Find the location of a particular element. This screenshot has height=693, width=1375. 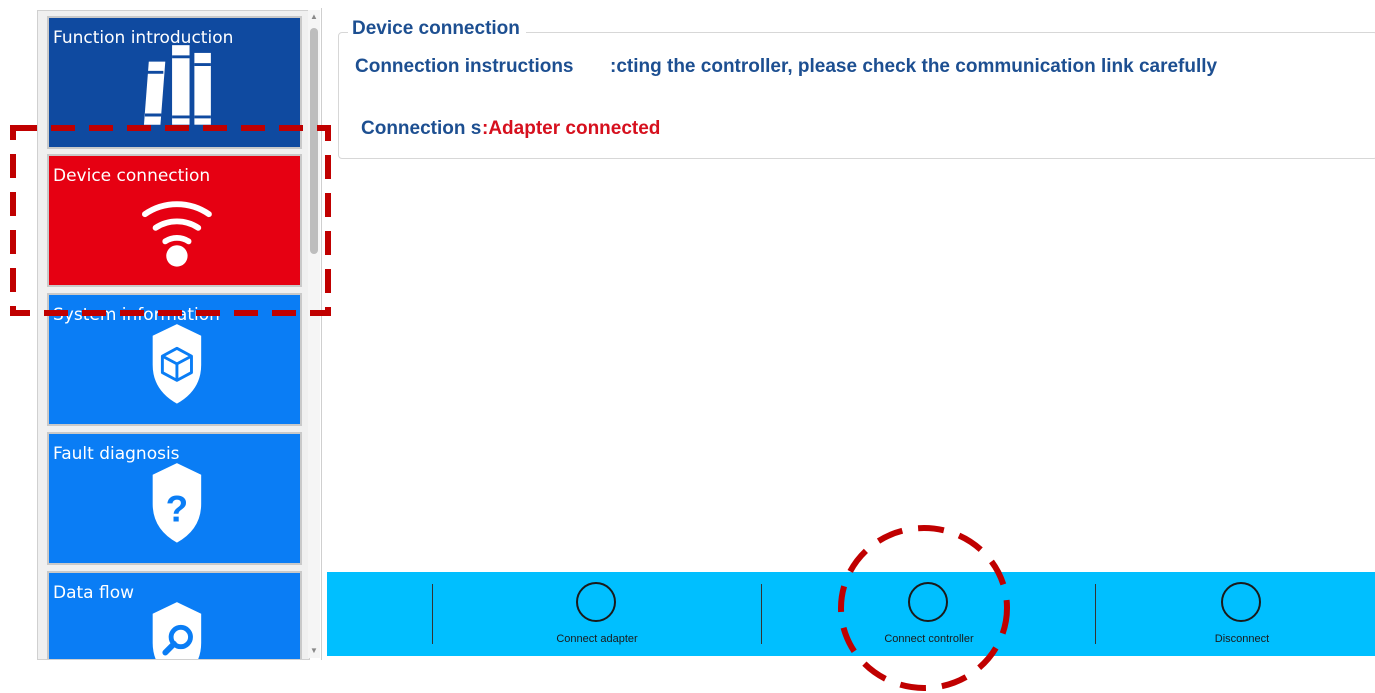

panel-divider is located at coordinates (321, 334).